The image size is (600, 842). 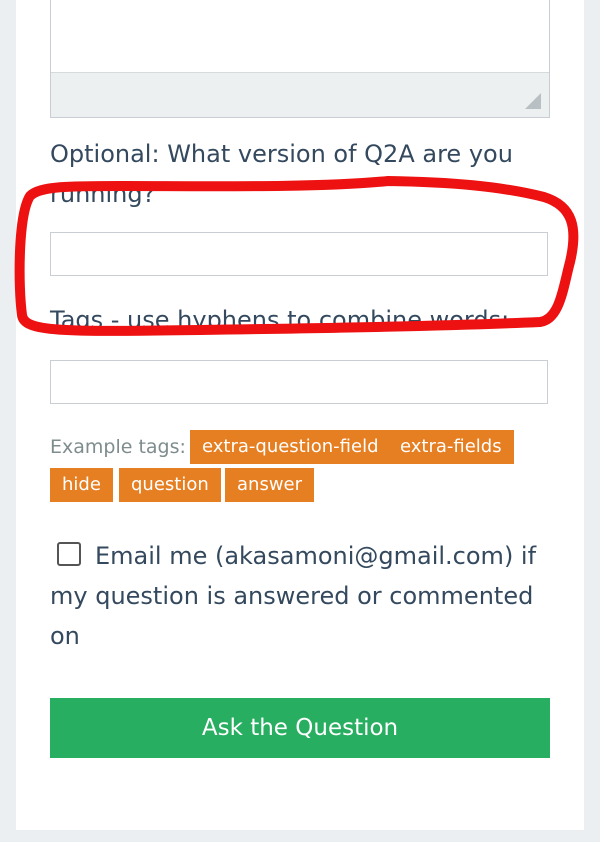 What do you see at coordinates (280, 320) in the screenshot?
I see `tags-field-label: Tags - use hyphens to combine words:` at bounding box center [280, 320].